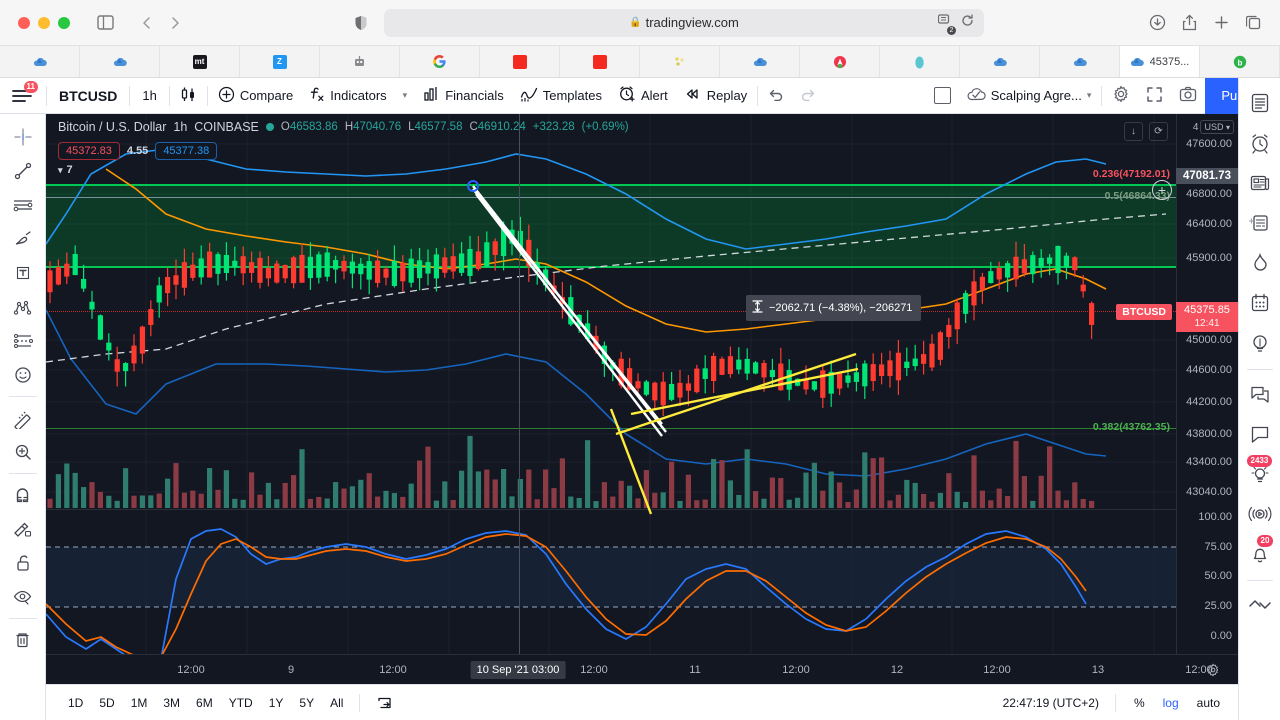  I want to click on add-alert-crosshair-icon: +, so click(1162, 190).